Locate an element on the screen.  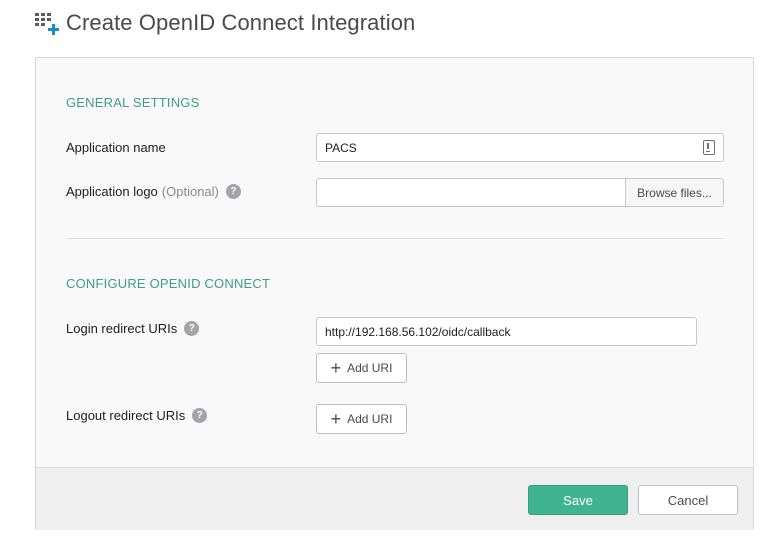
logout-redirect-label: Logout redirect URIs ? is located at coordinates (137, 415).